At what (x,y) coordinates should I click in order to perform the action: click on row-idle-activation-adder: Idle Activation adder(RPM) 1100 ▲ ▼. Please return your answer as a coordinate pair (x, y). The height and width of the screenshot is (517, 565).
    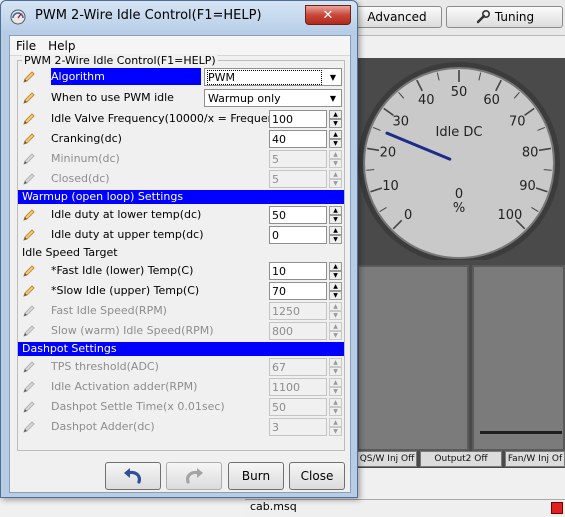
    Looking at the image, I should click on (181, 387).